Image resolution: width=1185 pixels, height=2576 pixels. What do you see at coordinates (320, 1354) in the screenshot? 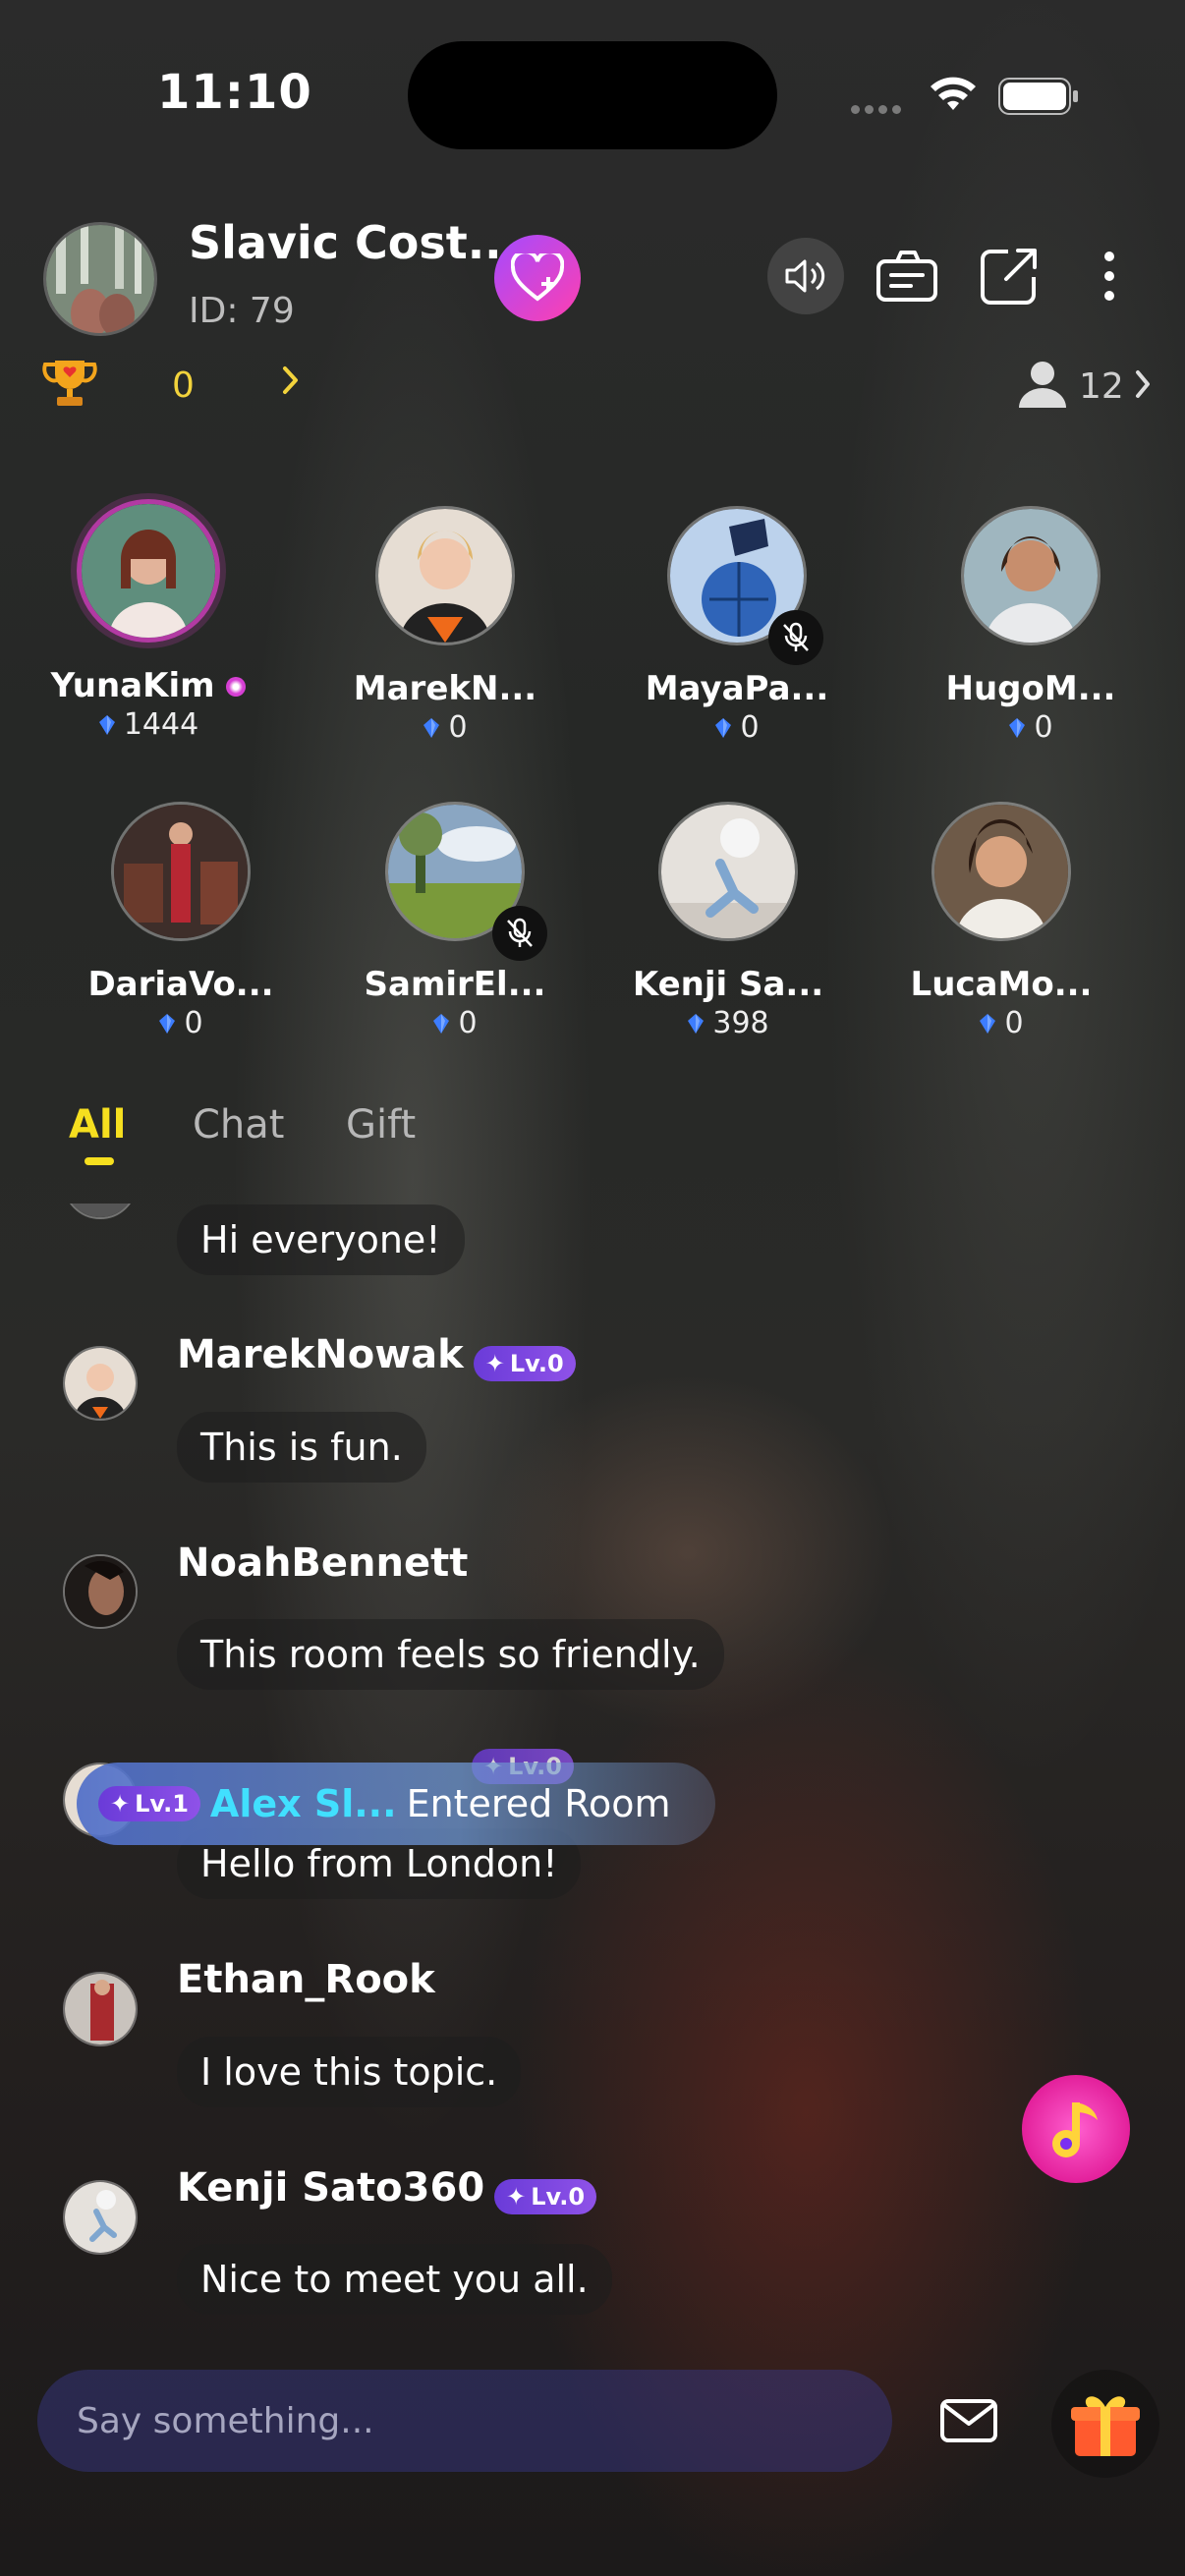
I see `sender-name: MarekNowak` at bounding box center [320, 1354].